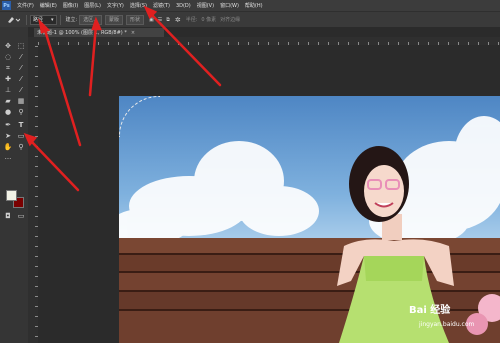 The width and height of the screenshot is (500, 343). I want to click on arrow-to-select-menu, so click(185, 49).